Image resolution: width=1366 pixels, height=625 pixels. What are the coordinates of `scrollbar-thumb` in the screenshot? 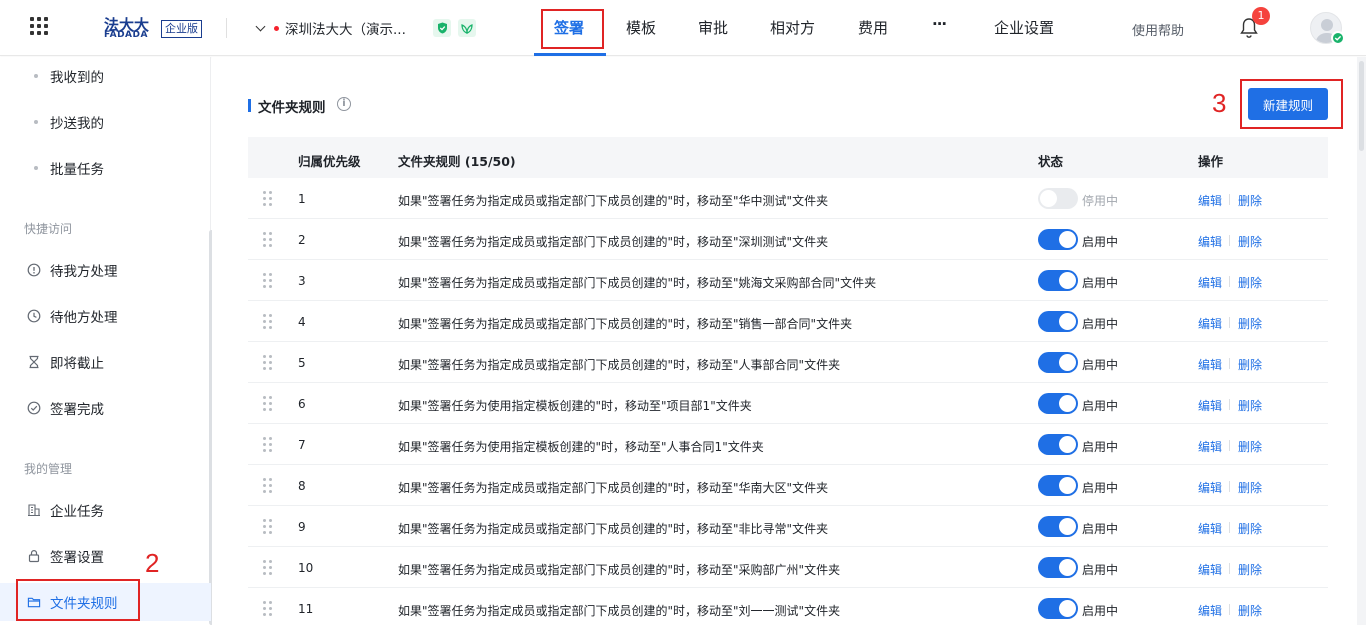 It's located at (1361, 106).